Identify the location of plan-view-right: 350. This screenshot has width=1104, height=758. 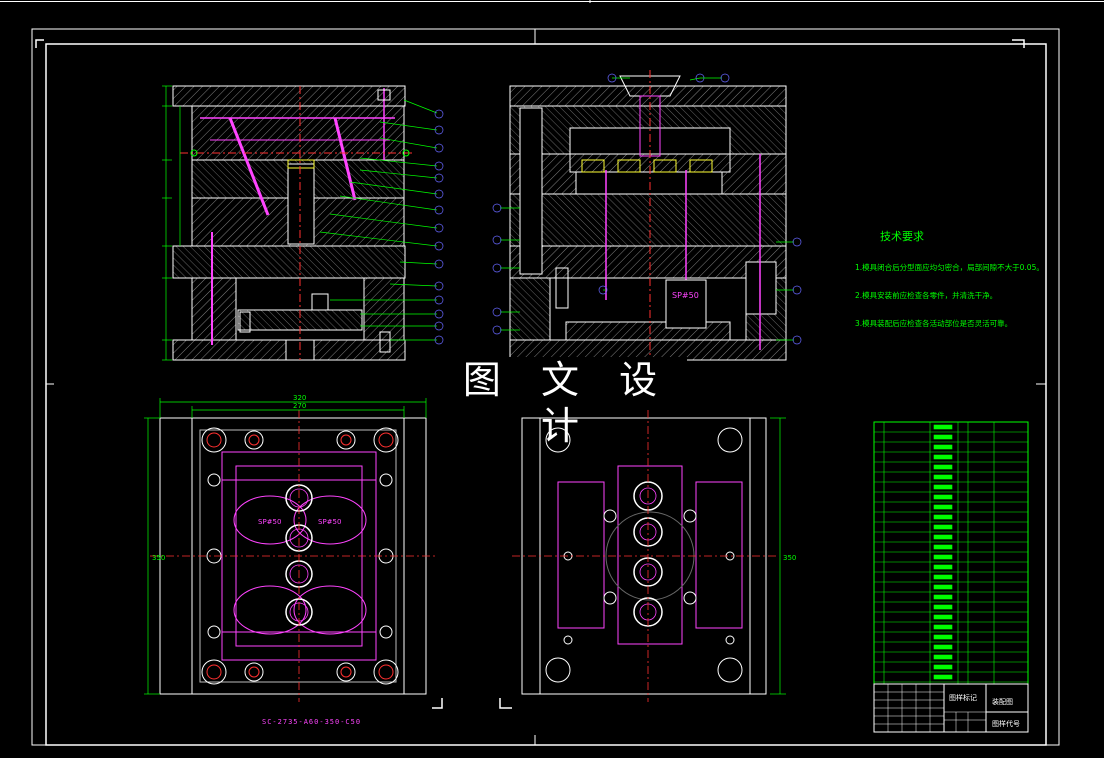
(654, 556).